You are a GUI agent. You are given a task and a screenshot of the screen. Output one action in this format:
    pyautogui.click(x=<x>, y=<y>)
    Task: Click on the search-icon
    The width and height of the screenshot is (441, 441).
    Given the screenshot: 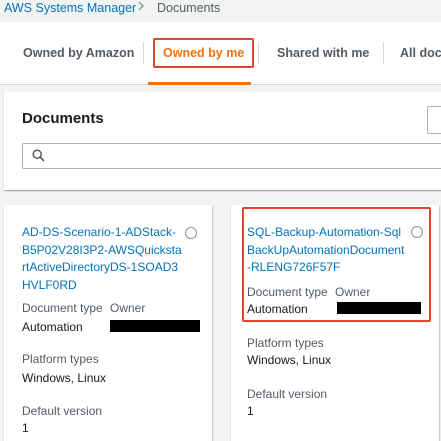 What is the action you would take?
    pyautogui.click(x=38, y=155)
    